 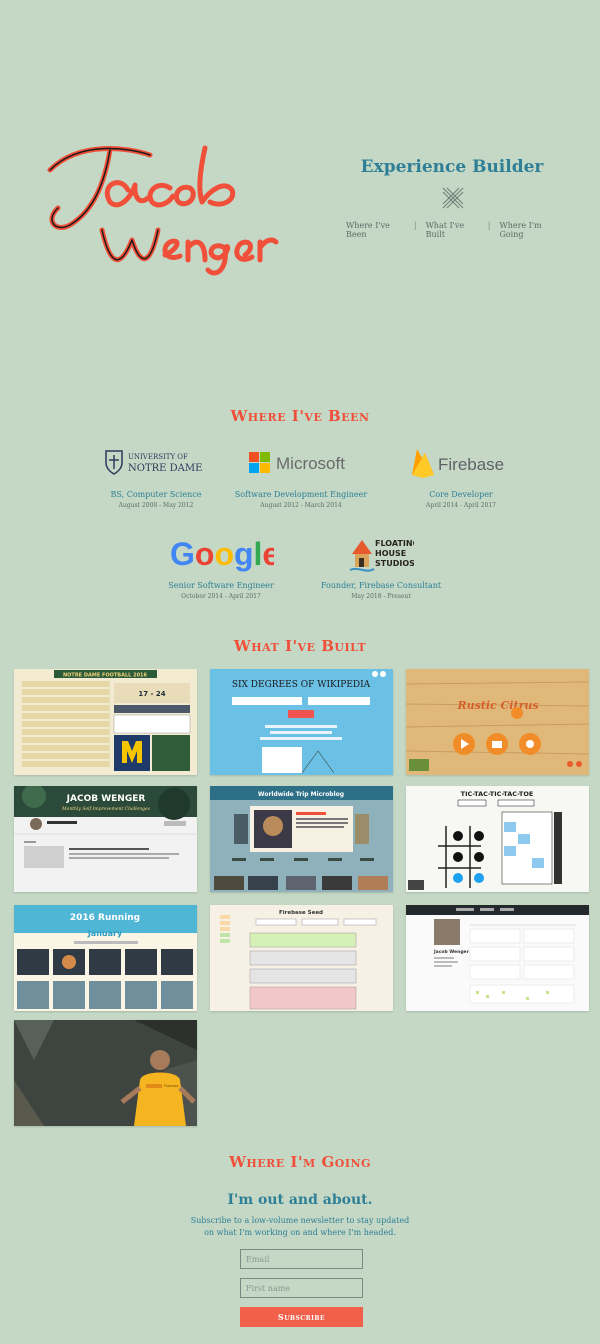 I want to click on job-dates: October 2014 - April 2017, so click(x=221, y=596).